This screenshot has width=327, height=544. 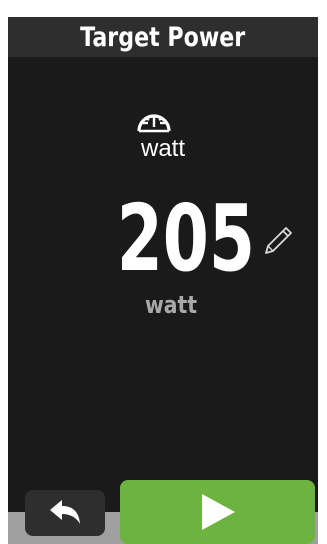 I want to click on title-bar: Target Power, so click(x=163, y=37).